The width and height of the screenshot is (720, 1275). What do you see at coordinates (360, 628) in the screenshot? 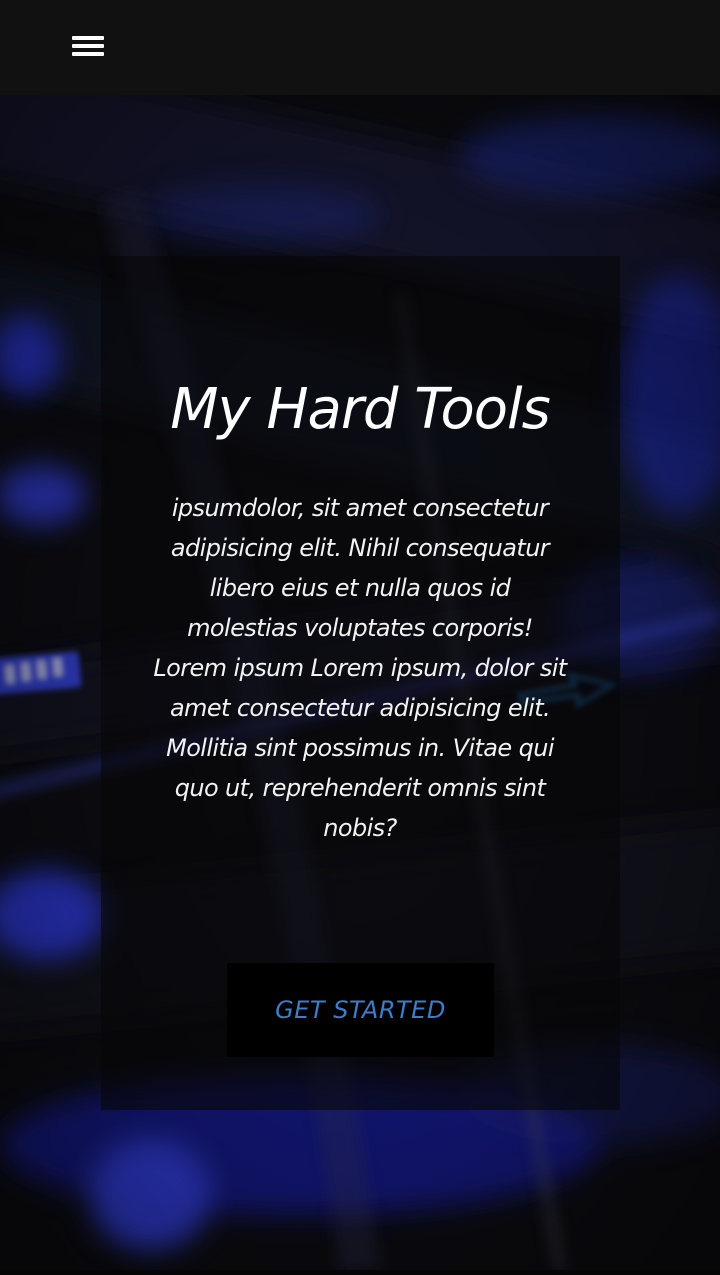
I see `hero-description-line: molestias voluptates corporis!` at bounding box center [360, 628].